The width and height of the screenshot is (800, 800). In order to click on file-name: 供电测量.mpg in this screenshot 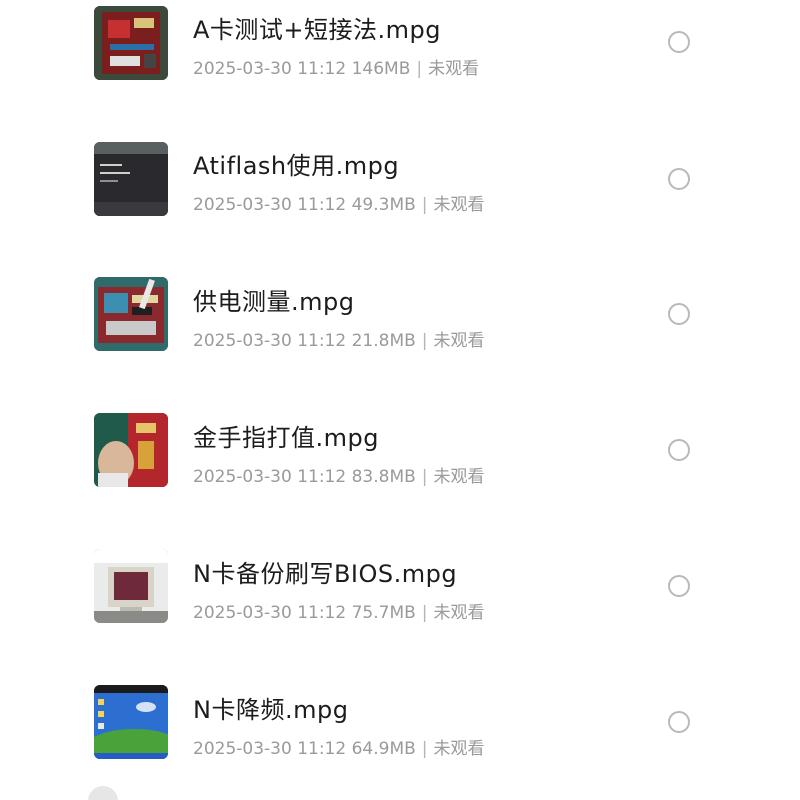, I will do `click(274, 302)`.